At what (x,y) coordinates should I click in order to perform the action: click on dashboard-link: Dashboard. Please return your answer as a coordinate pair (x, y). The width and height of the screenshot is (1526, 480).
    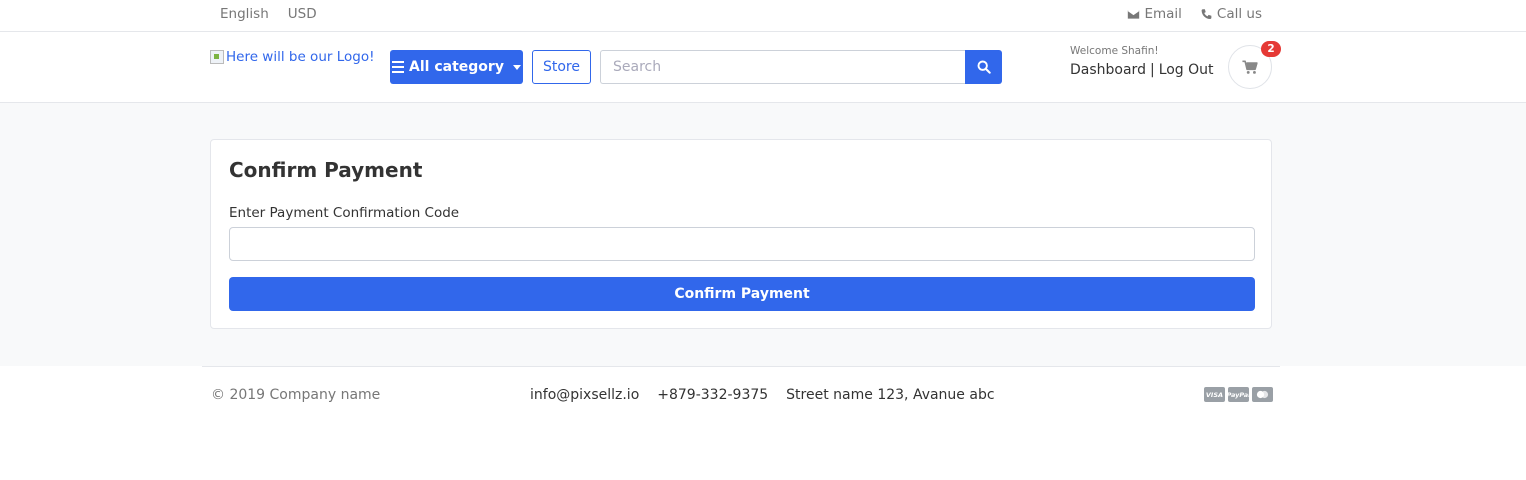
    Looking at the image, I should click on (1108, 70).